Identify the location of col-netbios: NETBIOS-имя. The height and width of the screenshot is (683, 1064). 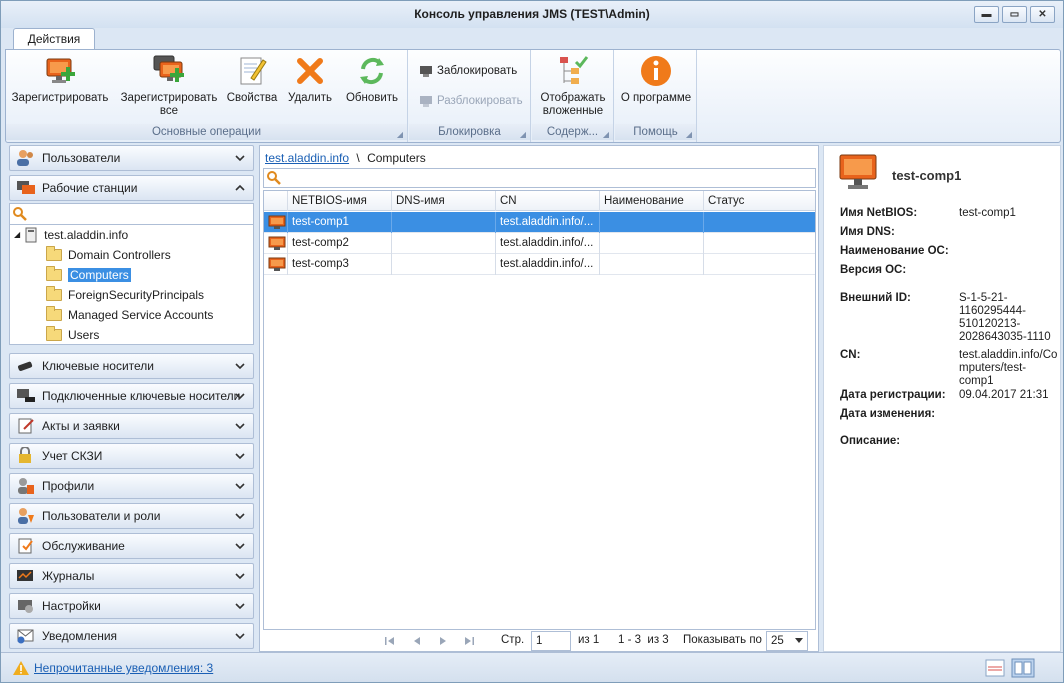
(340, 201).